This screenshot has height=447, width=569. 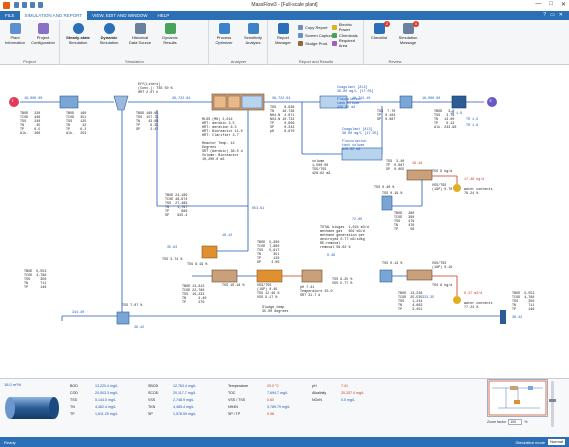 I want to click on recycle-filter, so click(x=503, y=317).